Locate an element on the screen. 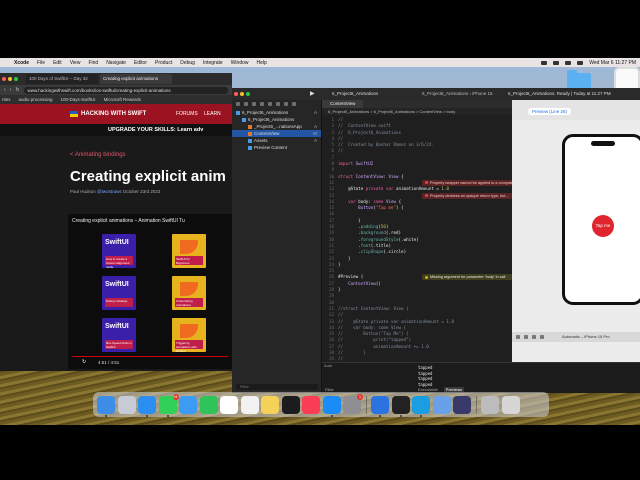 This screenshot has width=640, height=480. author-handle: @twostraws is located at coordinates (109, 191).